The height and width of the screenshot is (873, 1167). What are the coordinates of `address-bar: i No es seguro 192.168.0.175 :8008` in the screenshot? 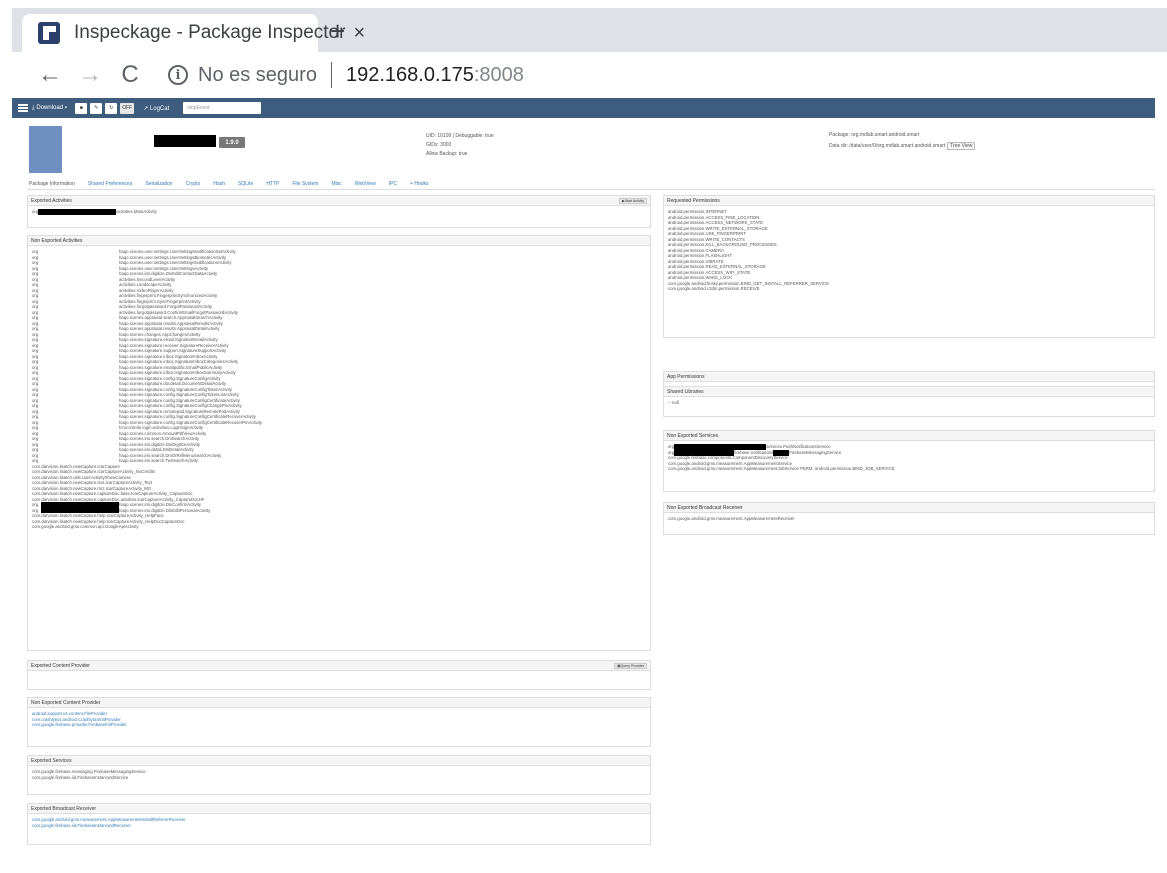 It's located at (342, 75).